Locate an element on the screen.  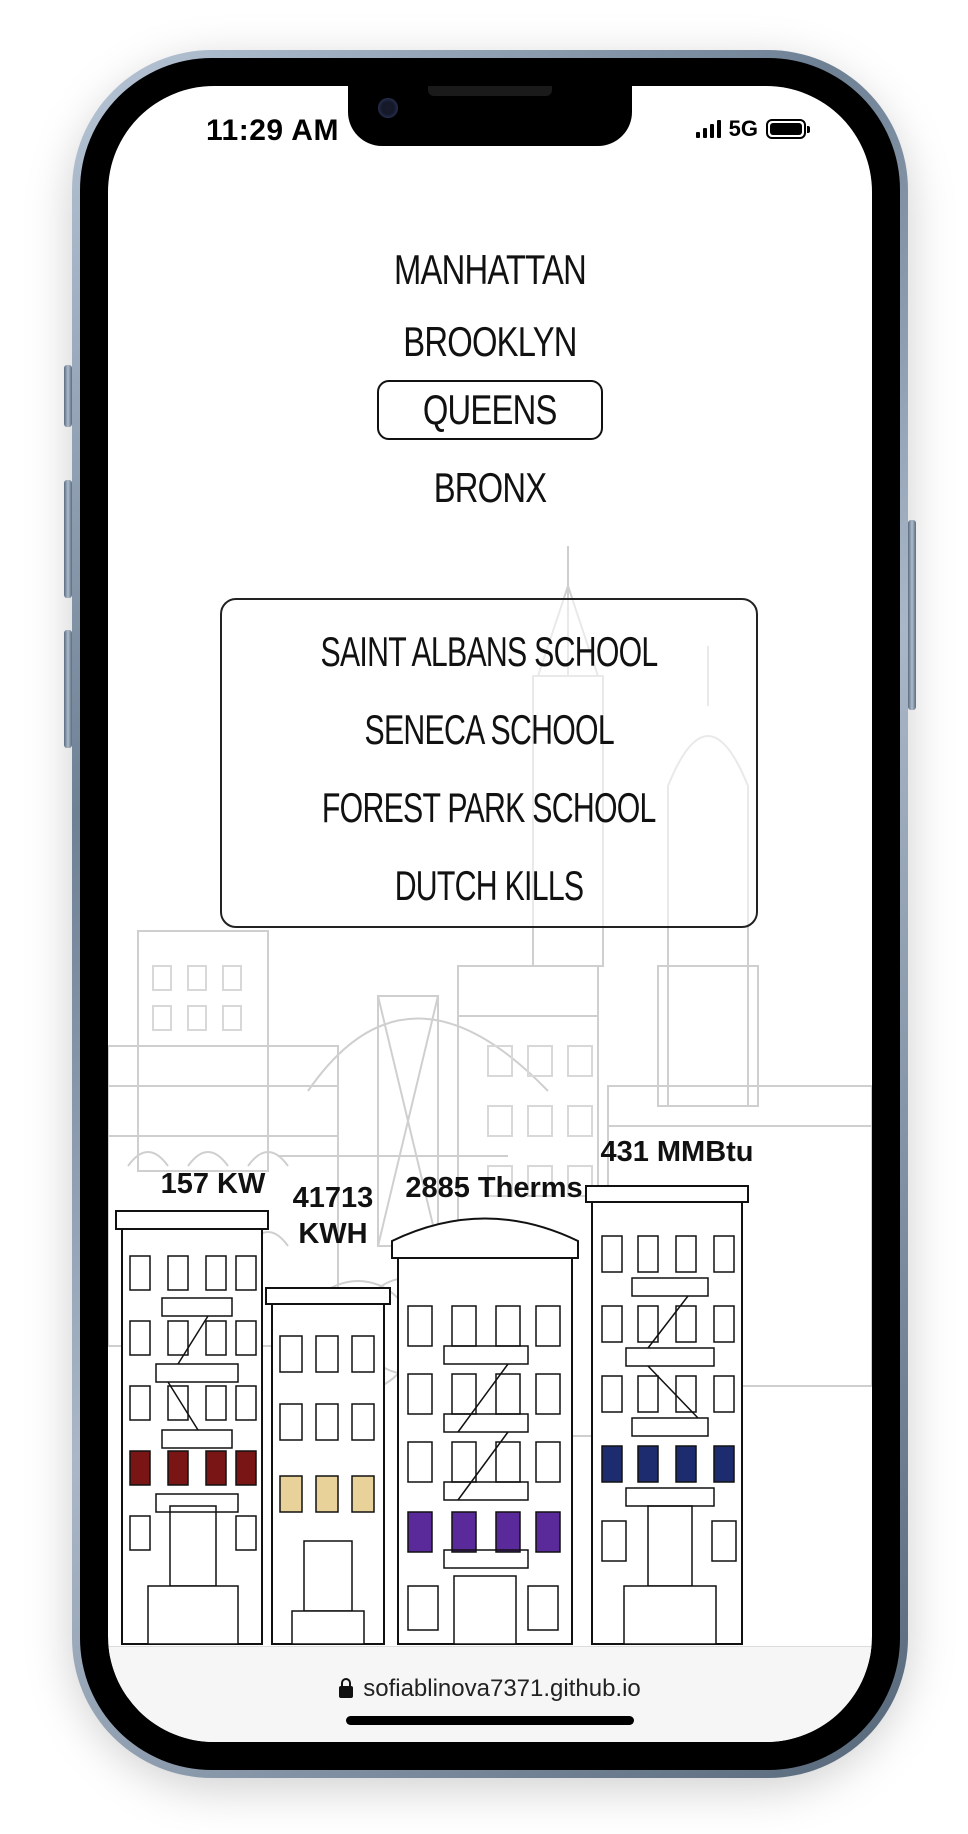
silent-switch is located at coordinates (68, 396).